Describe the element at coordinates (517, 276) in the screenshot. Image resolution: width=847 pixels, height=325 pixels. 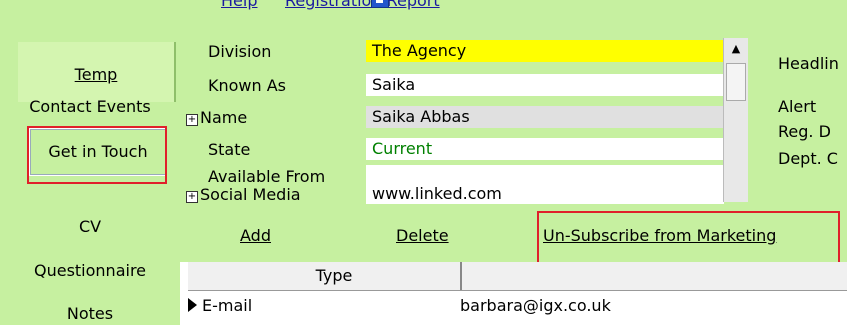
I see `grid-header: Type` at that location.